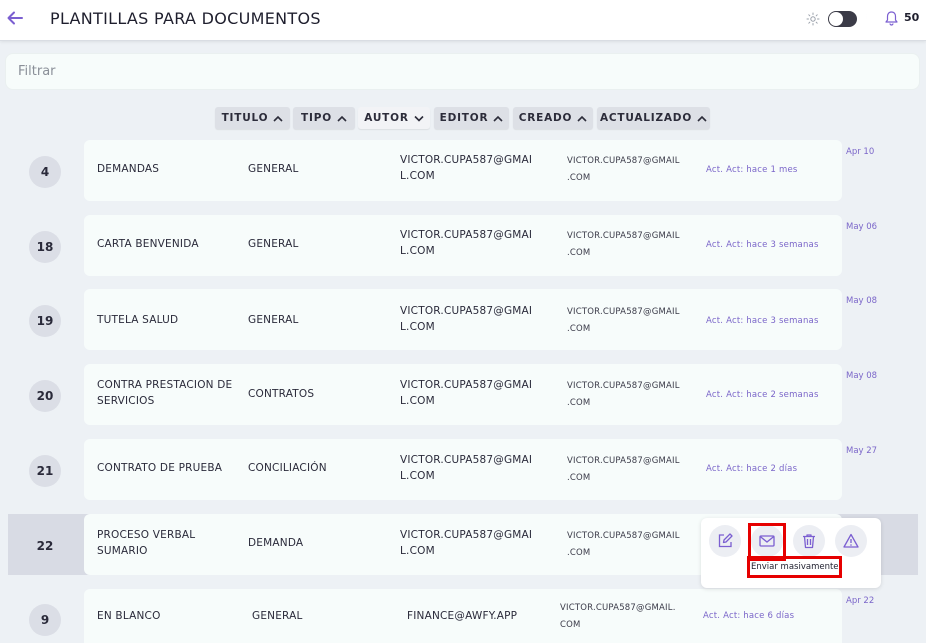  I want to click on row-type: DEMANDA, so click(276, 543).